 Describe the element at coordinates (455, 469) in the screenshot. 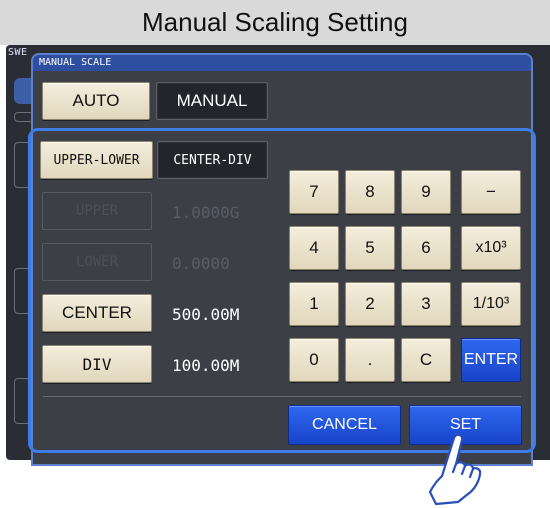

I see `pointing-hand-icon` at that location.